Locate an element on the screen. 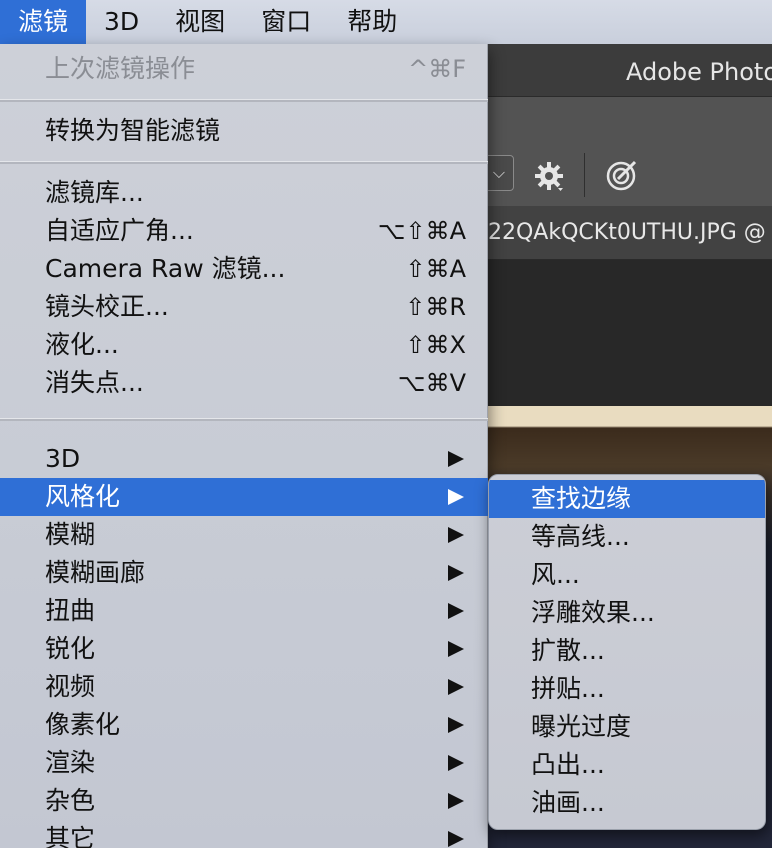  menu-item-label: 杂色 is located at coordinates (70, 800).